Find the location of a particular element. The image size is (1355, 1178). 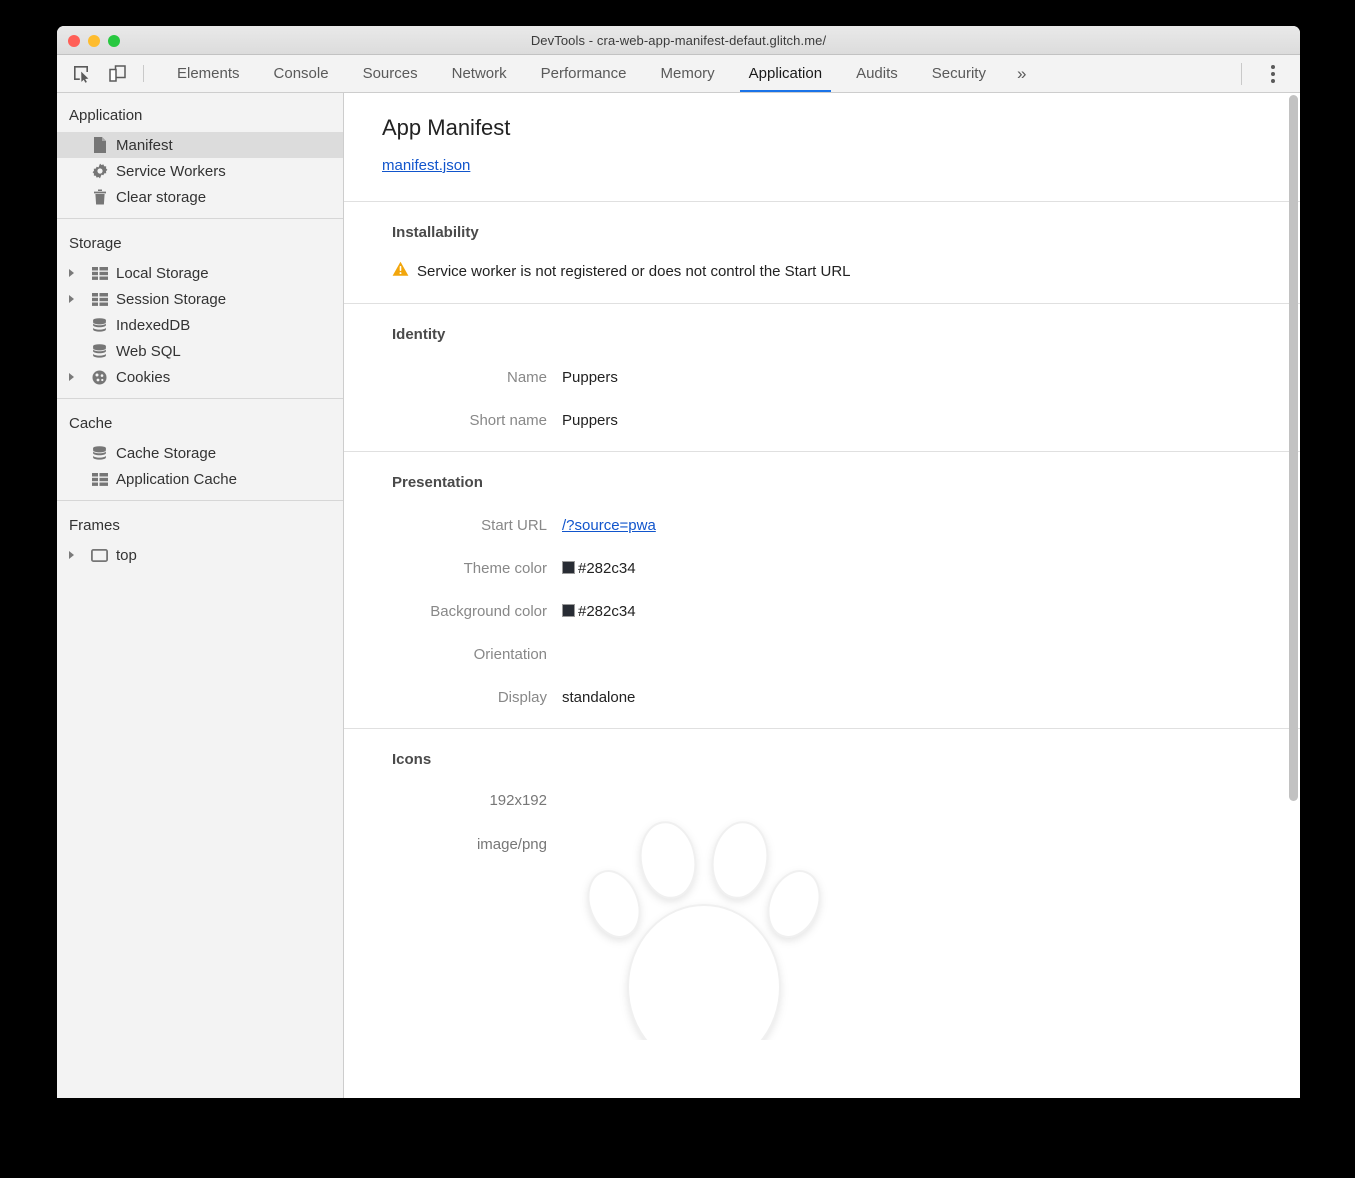

sidebar-item-top: top is located at coordinates (200, 555).